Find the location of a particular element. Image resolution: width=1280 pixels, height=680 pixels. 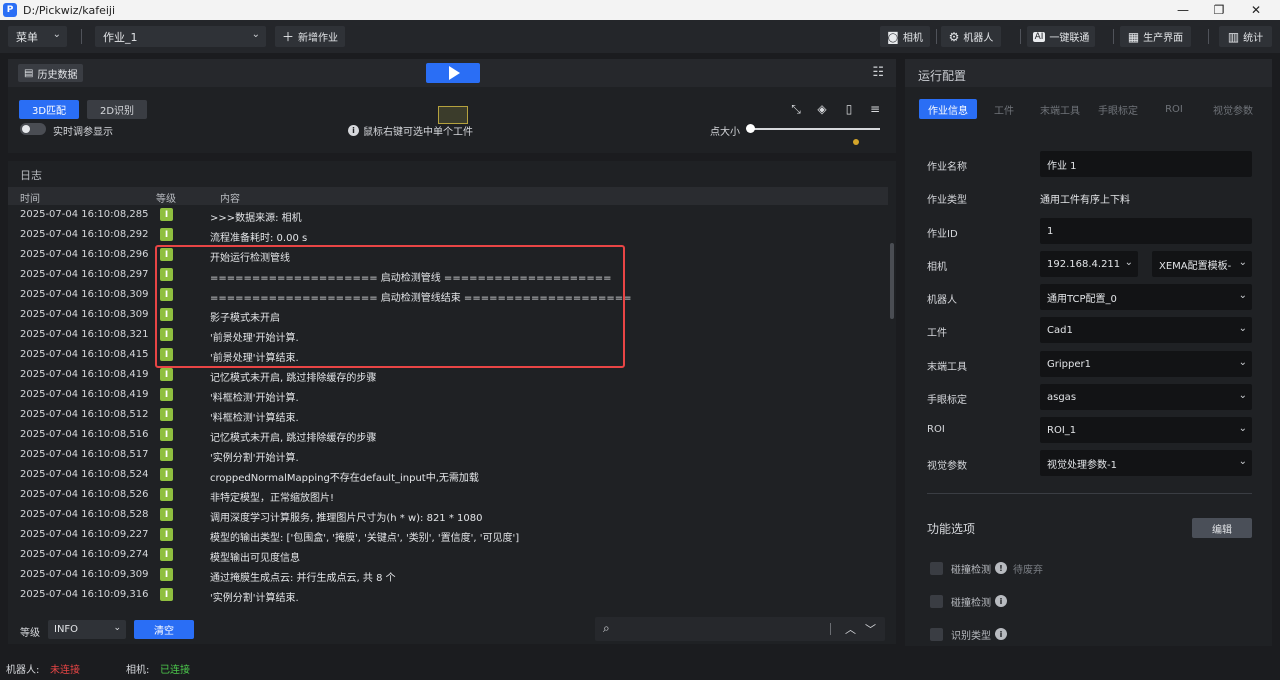

production-icon: ▦ is located at coordinates (1133, 36).